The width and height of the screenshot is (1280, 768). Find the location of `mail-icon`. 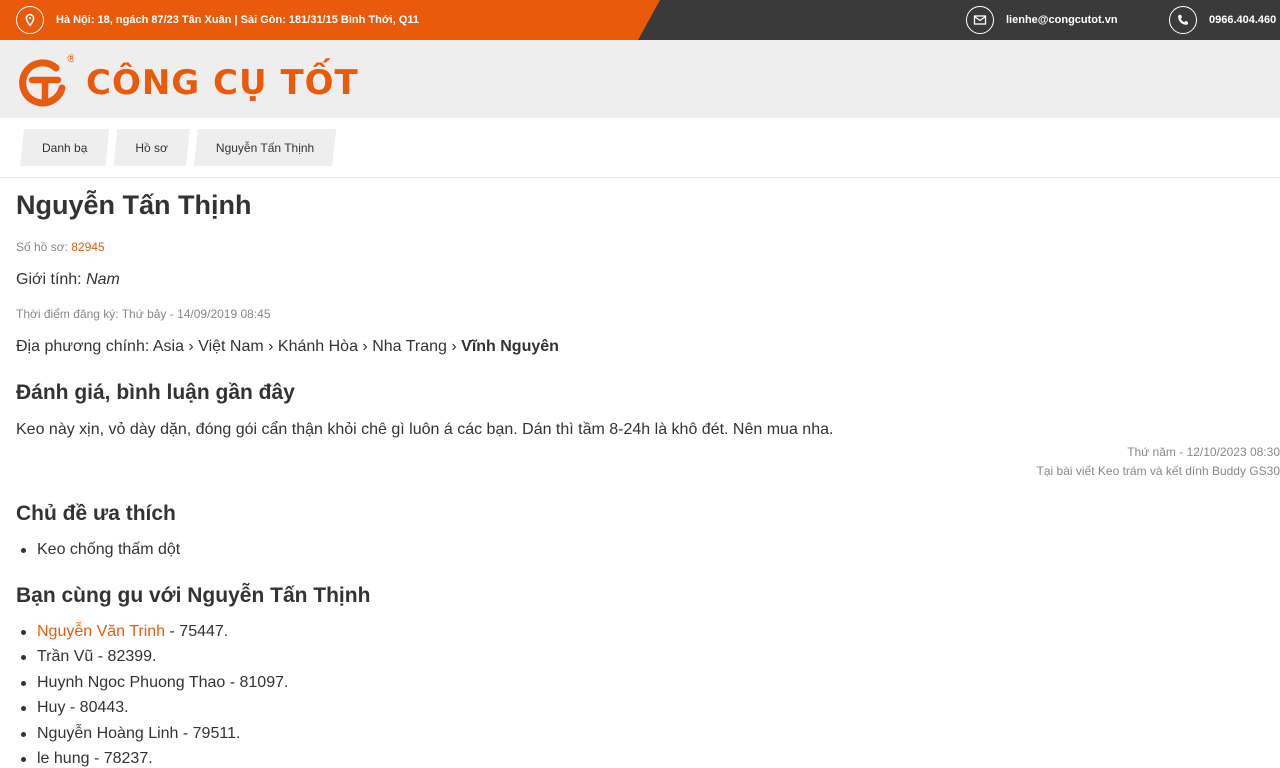

mail-icon is located at coordinates (980, 20).